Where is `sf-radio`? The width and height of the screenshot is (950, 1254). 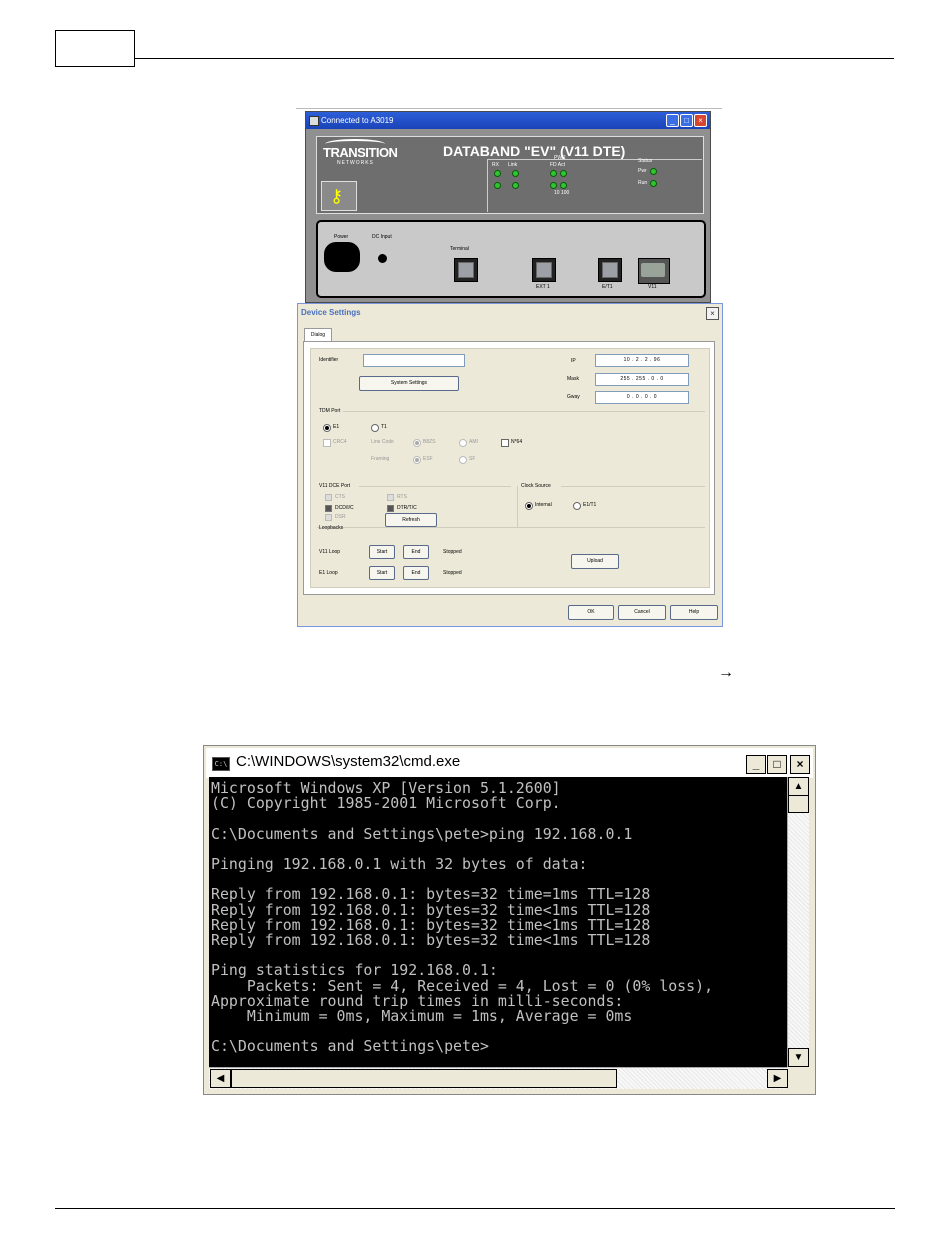
sf-radio is located at coordinates (463, 460).